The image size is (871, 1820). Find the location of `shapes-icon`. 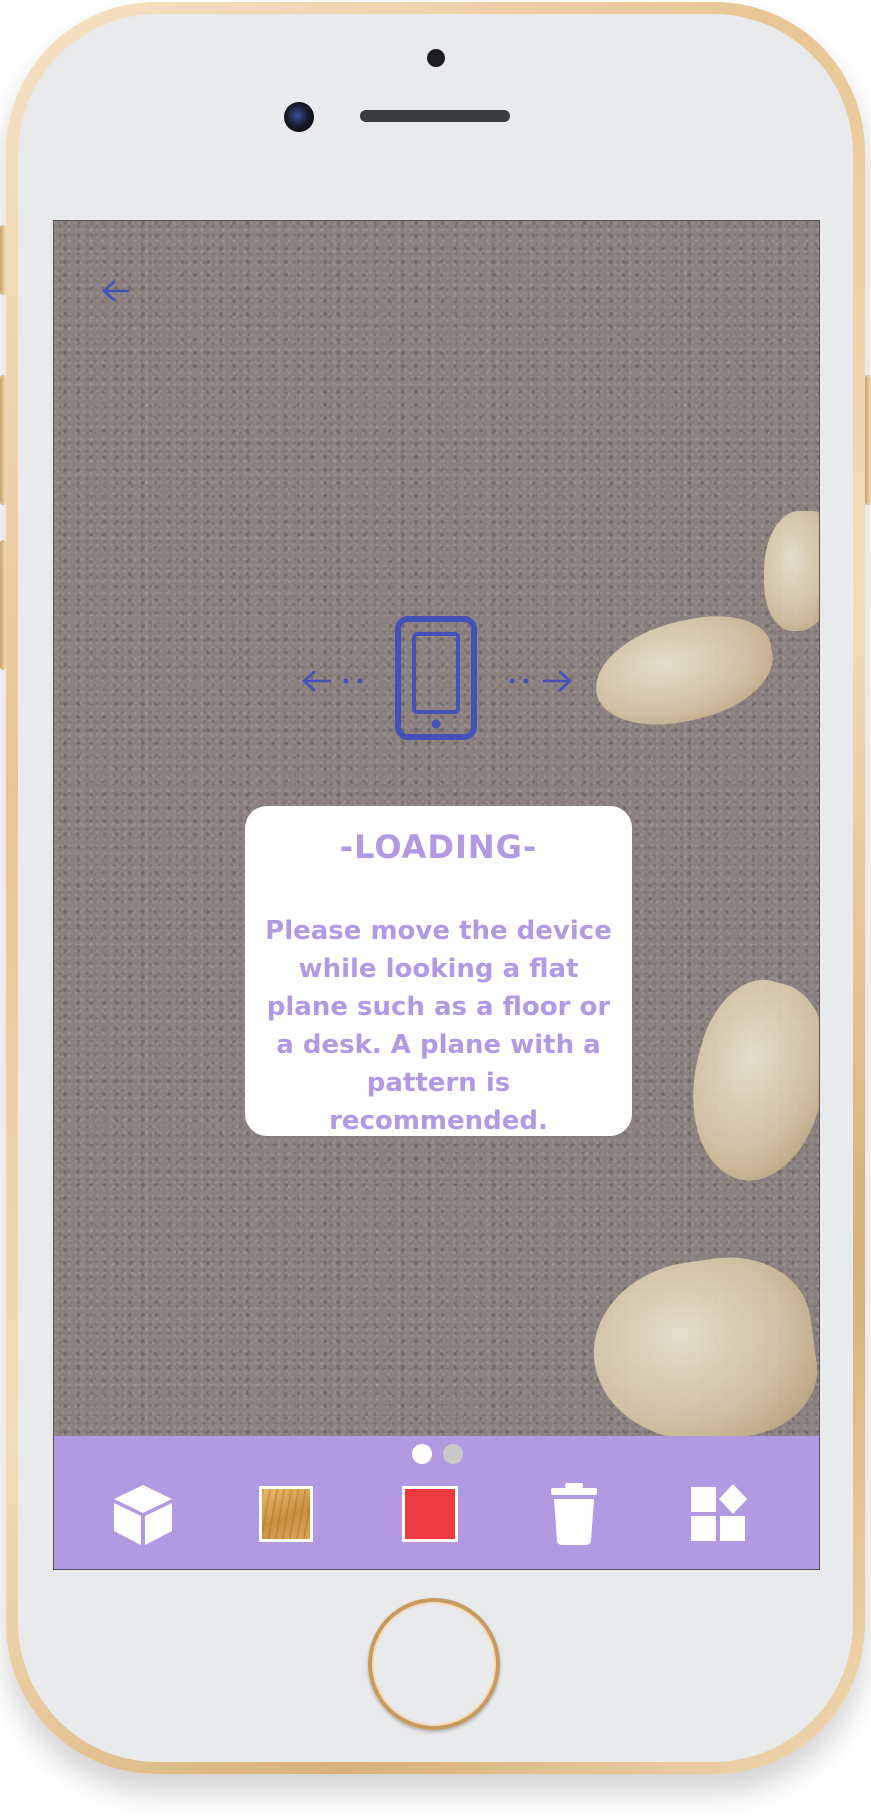

shapes-icon is located at coordinates (719, 1512).